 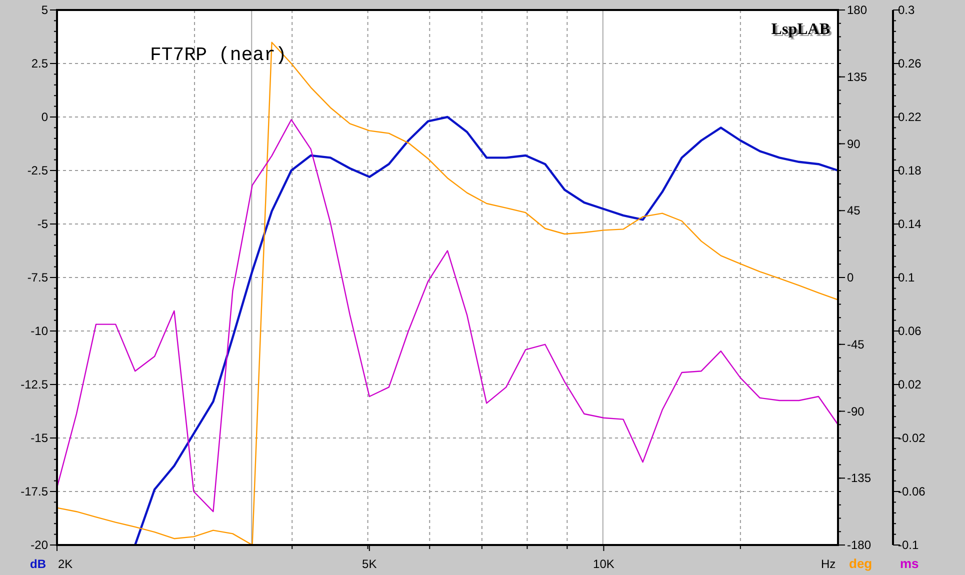 I want to click on axis-tick-label: -20, so click(x=39, y=545).